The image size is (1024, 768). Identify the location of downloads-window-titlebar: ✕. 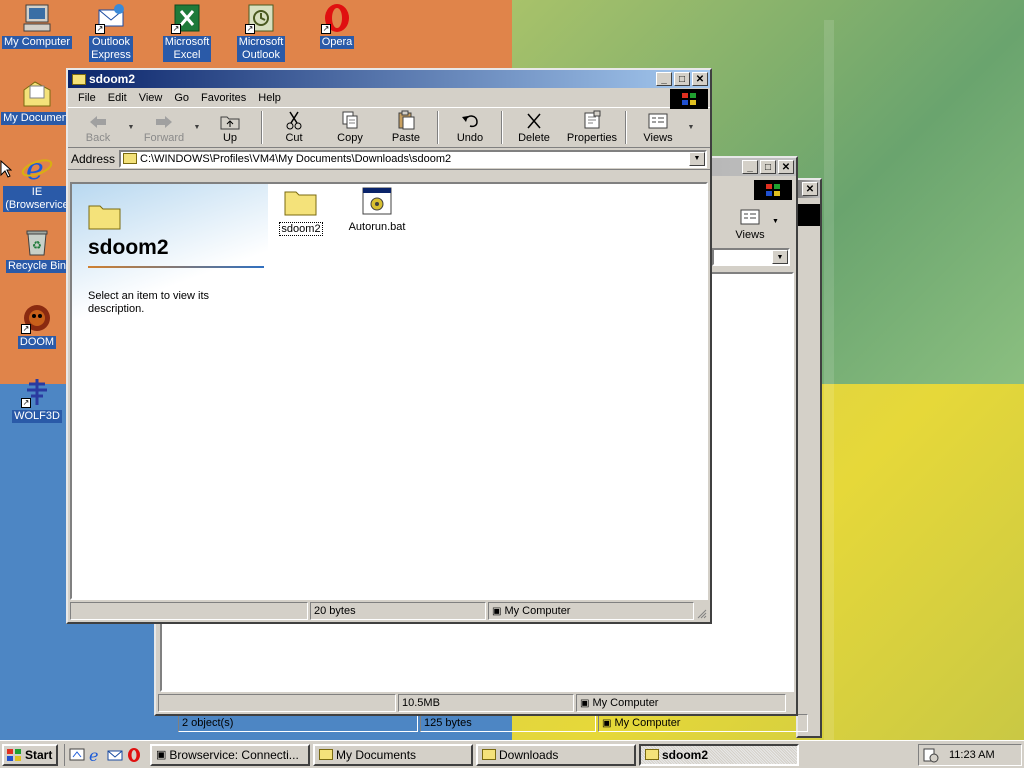
(809, 189).